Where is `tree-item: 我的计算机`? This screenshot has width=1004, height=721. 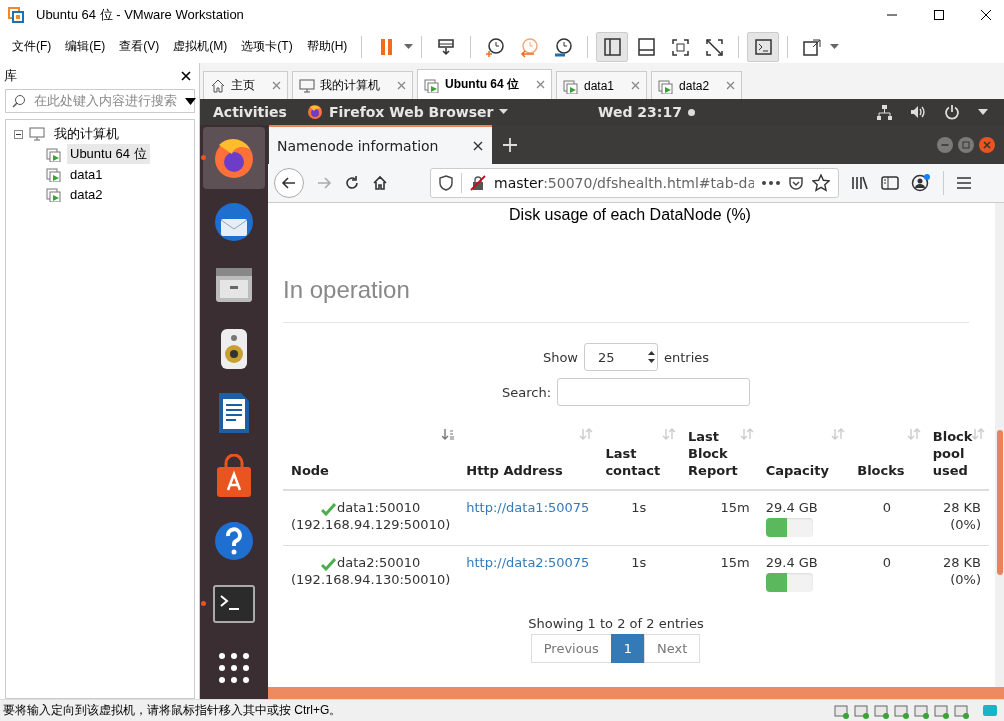
tree-item: 我的计算机 is located at coordinates (86, 134).